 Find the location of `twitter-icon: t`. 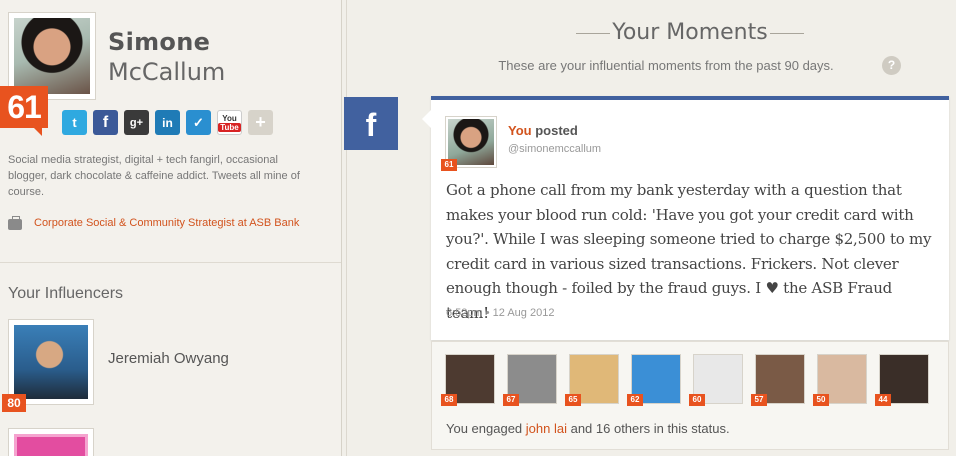

twitter-icon: t is located at coordinates (74, 122).